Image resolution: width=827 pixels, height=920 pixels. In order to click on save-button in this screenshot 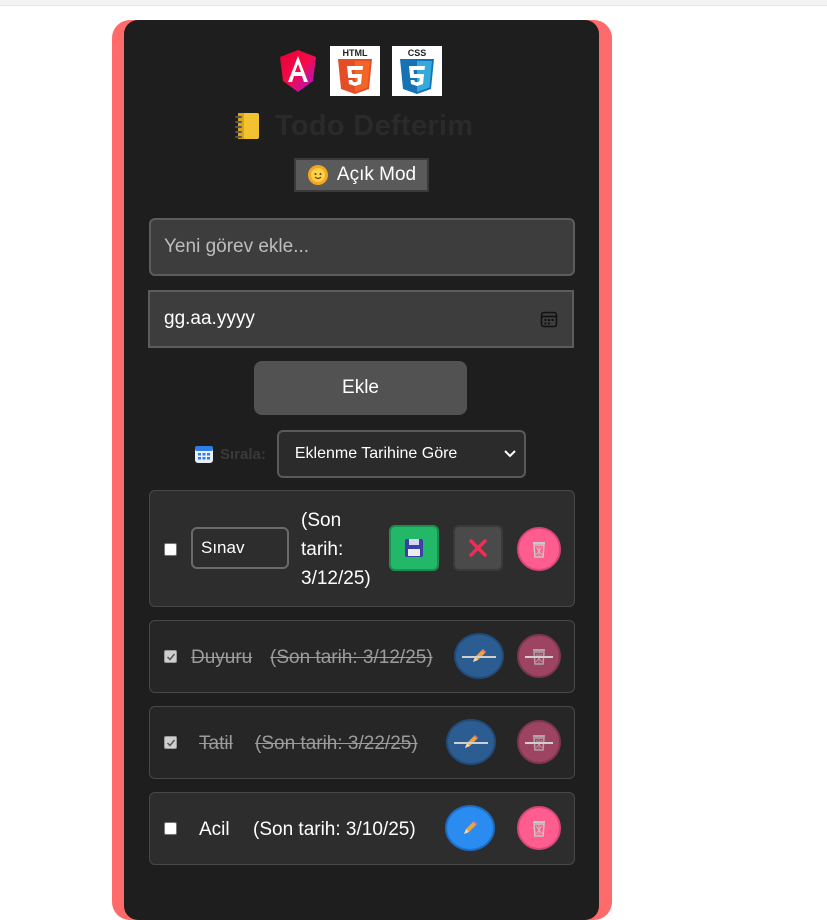, I will do `click(414, 548)`.